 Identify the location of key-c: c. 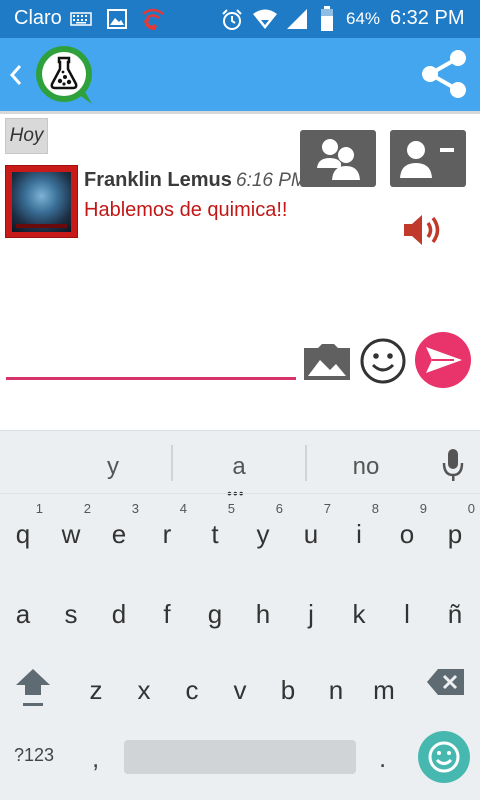
(192, 685).